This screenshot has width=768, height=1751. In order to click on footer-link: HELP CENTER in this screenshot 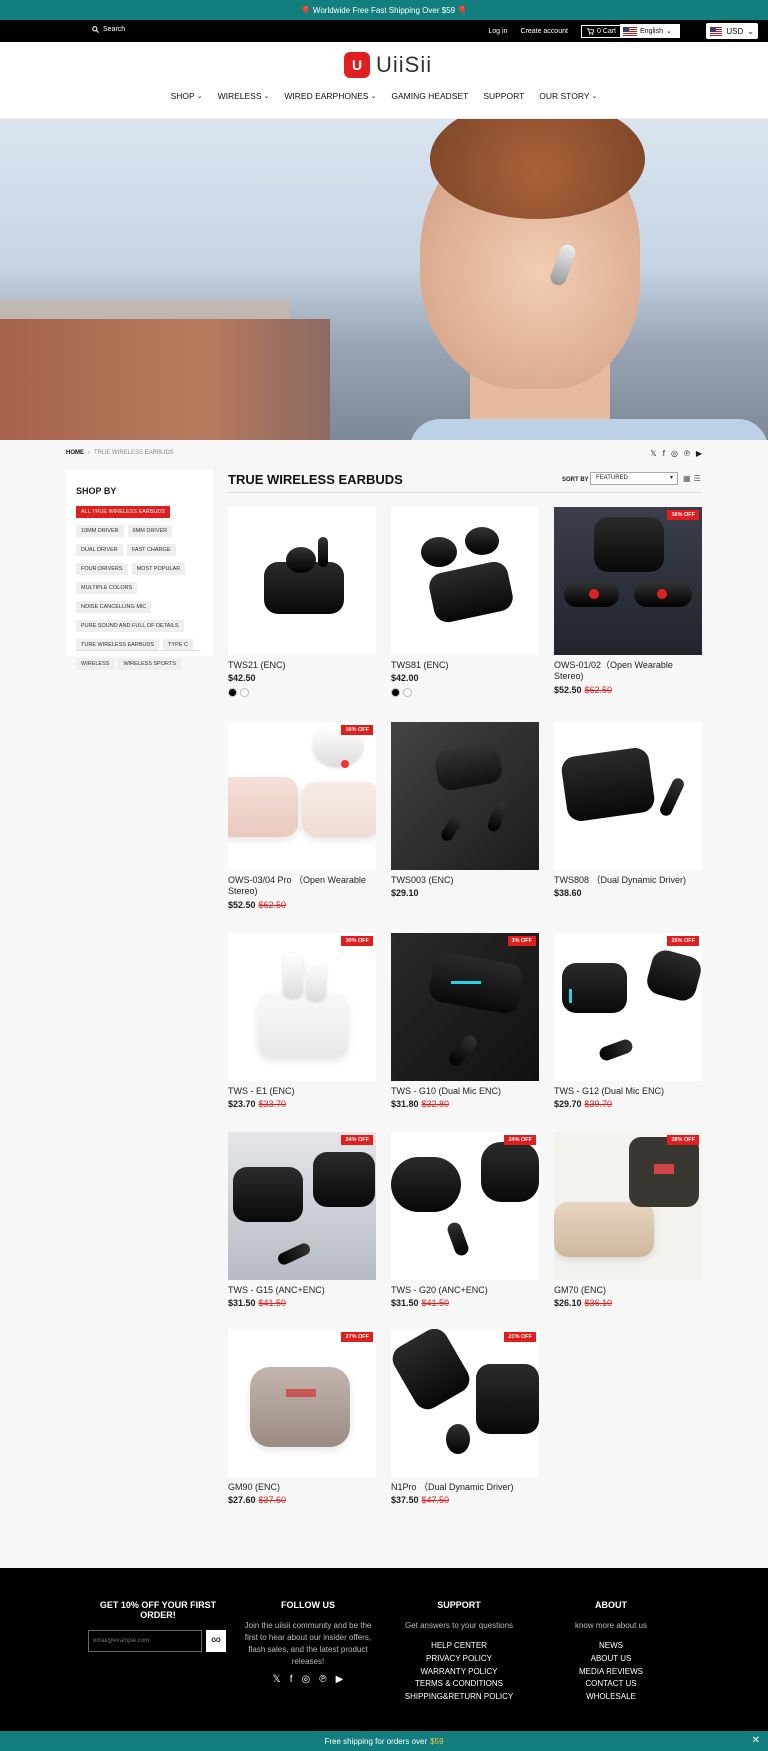, I will do `click(459, 1646)`.